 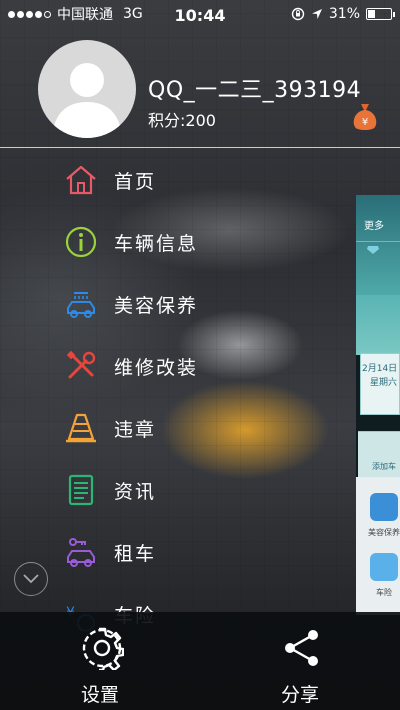 I want to click on settings-label: 设置, so click(x=99, y=695).